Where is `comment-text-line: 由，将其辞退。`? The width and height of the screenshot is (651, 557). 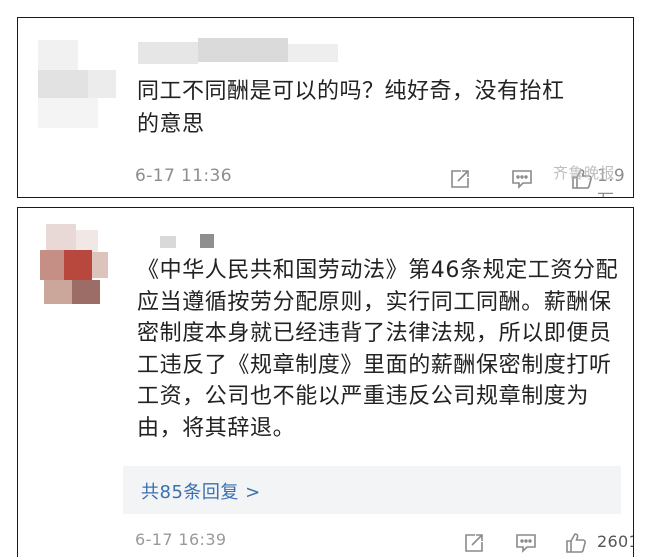 comment-text-line: 由，将其辞退。 is located at coordinates (216, 428).